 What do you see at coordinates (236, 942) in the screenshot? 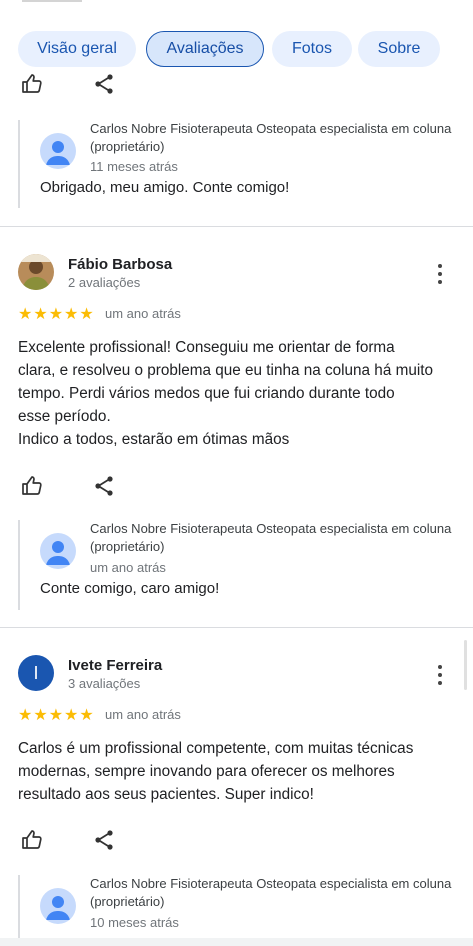
I see `bottom-bar` at bounding box center [236, 942].